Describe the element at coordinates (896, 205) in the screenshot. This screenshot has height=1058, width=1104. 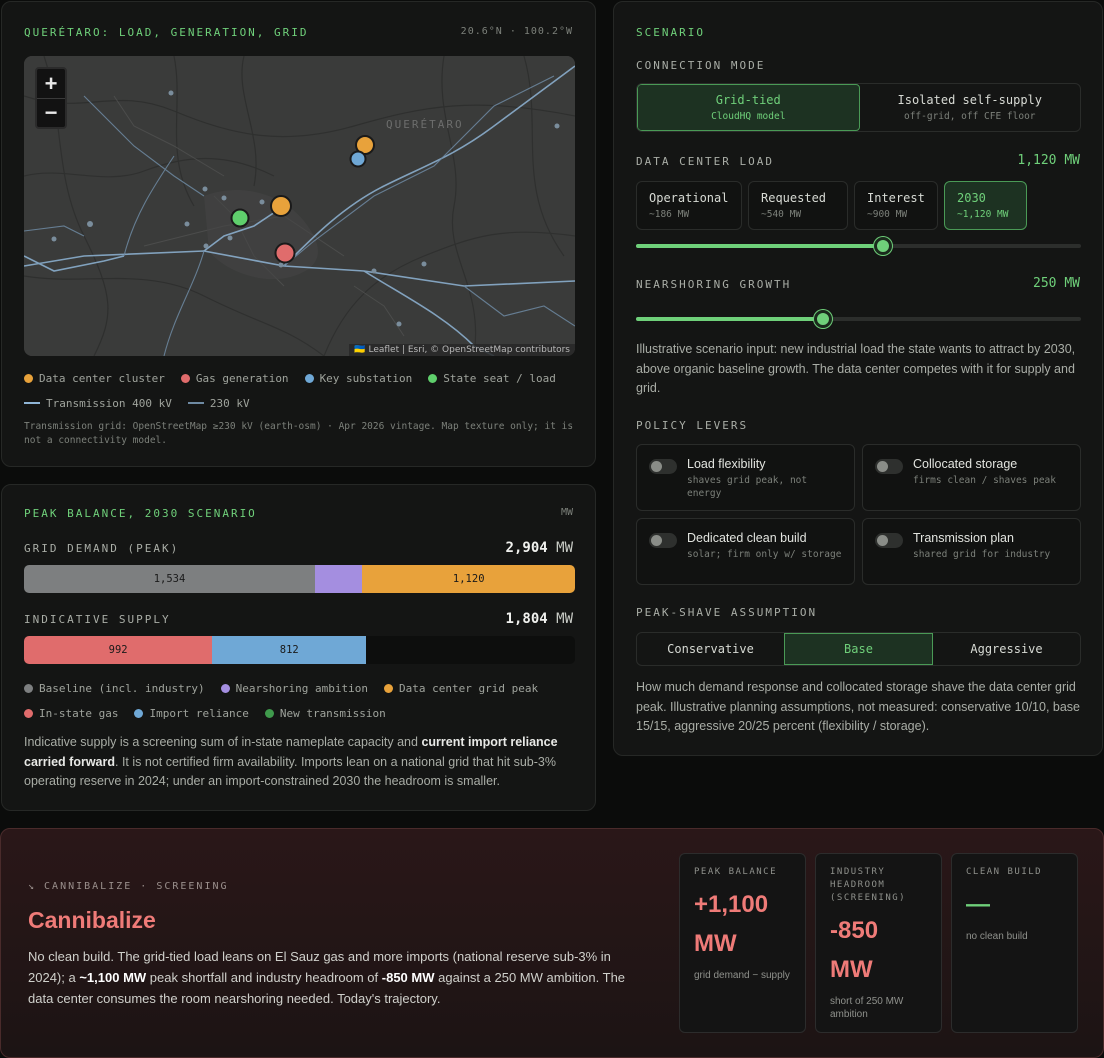
I see `load-preset-interest: Interest ~900 MW` at that location.